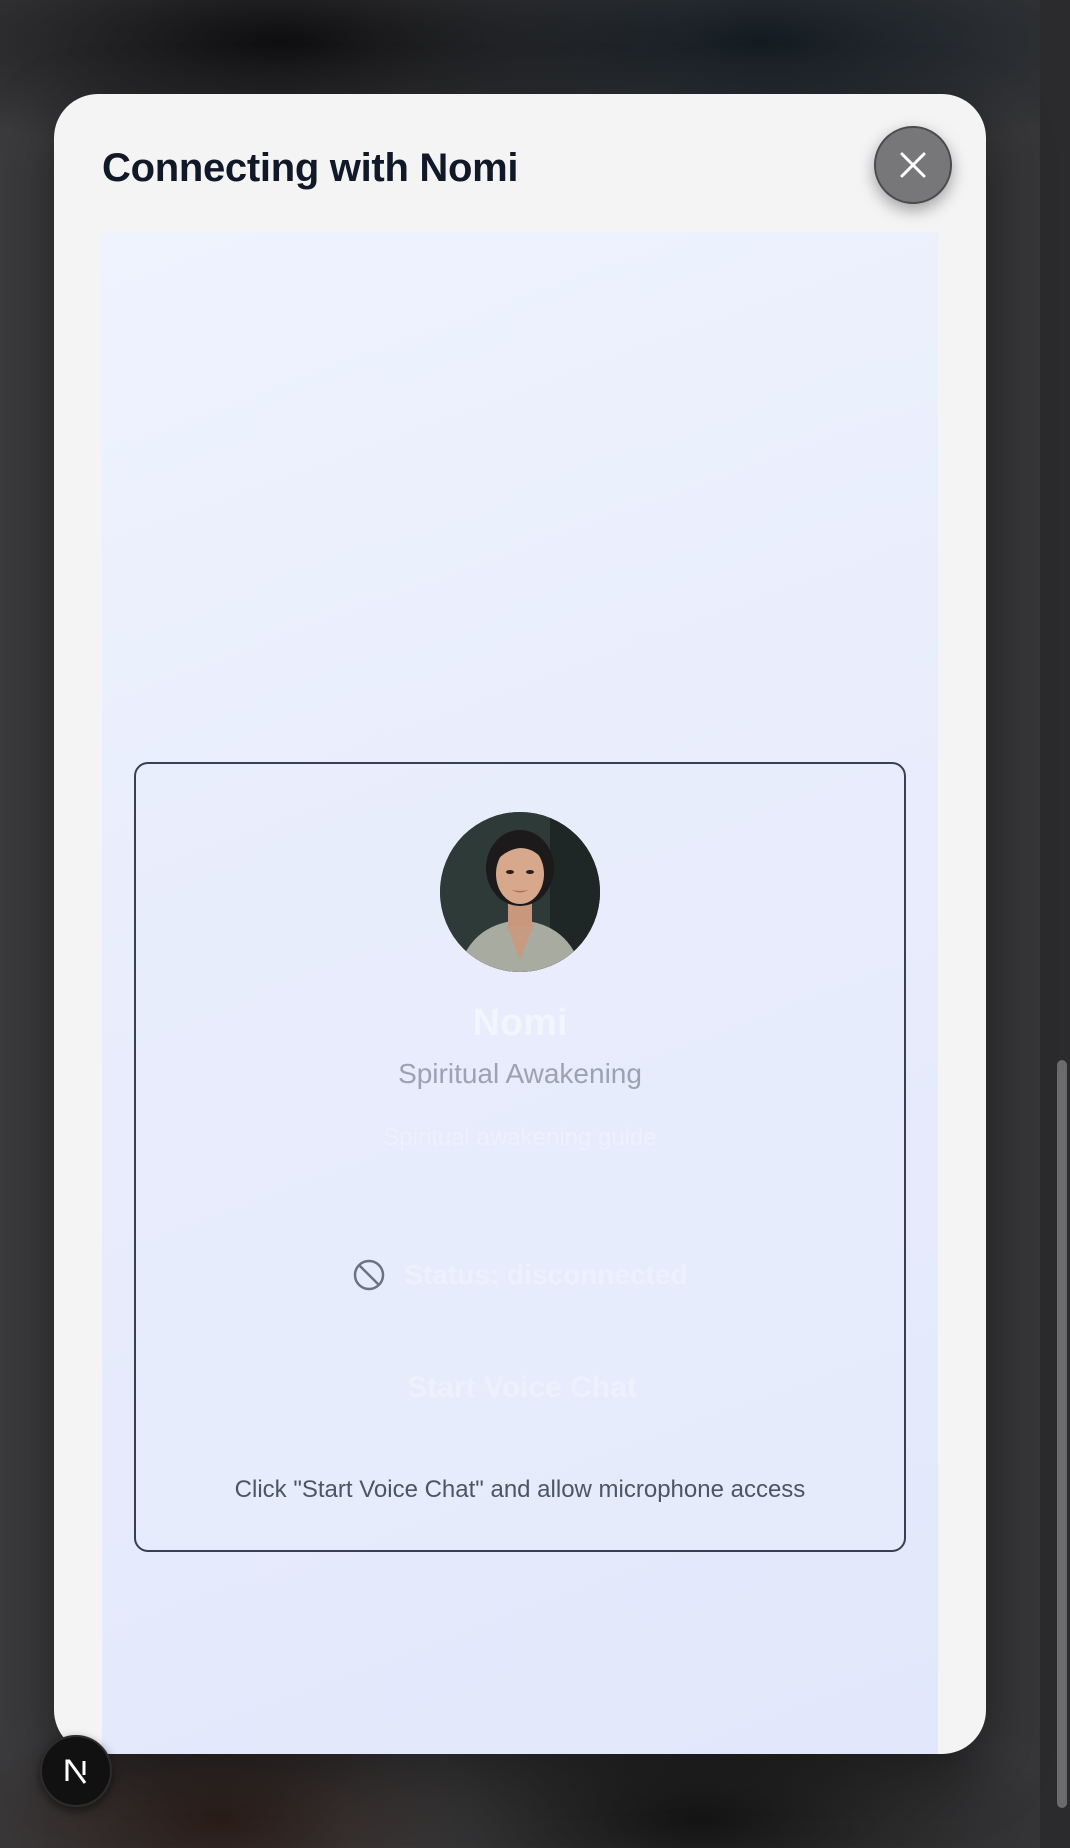 The height and width of the screenshot is (1848, 1070). I want to click on connection-status: Status: disconnected, so click(520, 1275).